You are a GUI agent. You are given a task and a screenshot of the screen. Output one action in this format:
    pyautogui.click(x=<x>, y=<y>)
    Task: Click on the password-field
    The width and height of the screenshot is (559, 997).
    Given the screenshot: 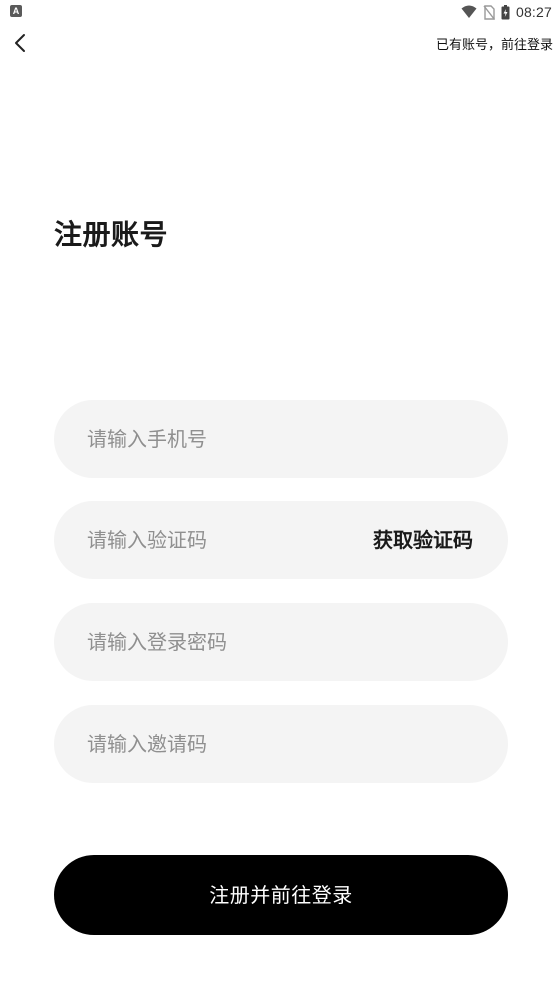 What is the action you would take?
    pyautogui.click(x=281, y=642)
    